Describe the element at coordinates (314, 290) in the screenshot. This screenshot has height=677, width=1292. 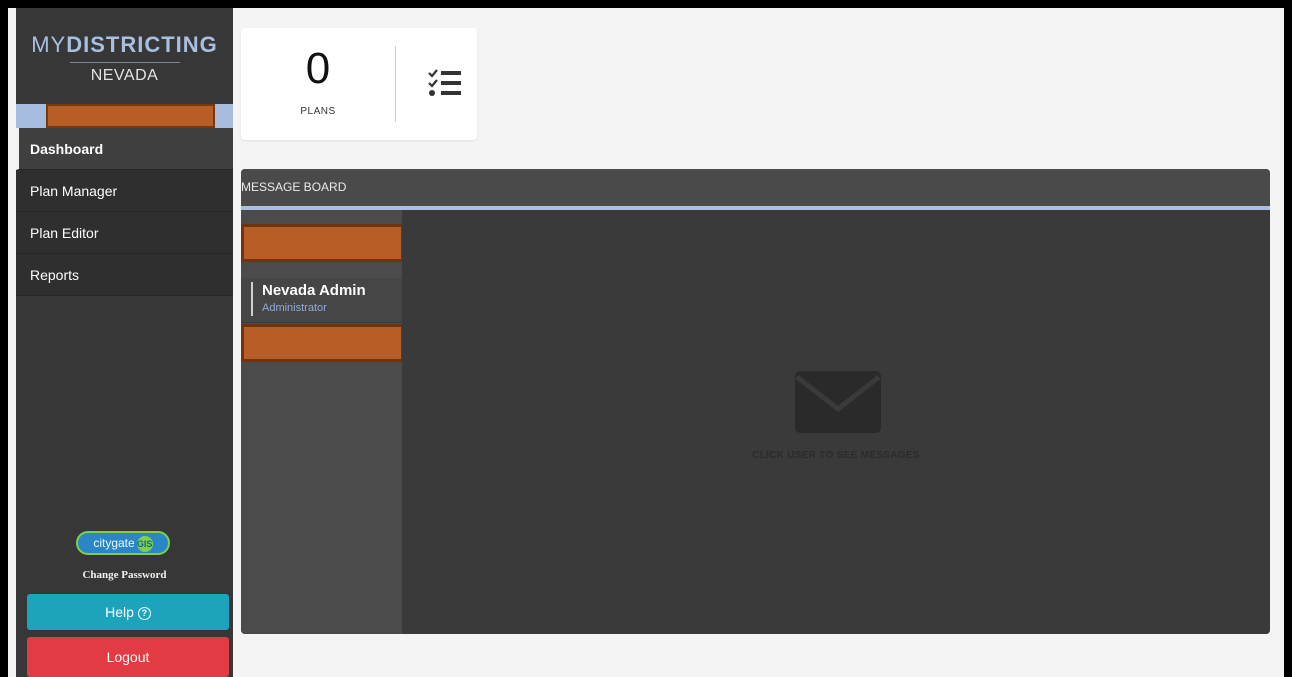
I see `user-name: Nevada Admin` at that location.